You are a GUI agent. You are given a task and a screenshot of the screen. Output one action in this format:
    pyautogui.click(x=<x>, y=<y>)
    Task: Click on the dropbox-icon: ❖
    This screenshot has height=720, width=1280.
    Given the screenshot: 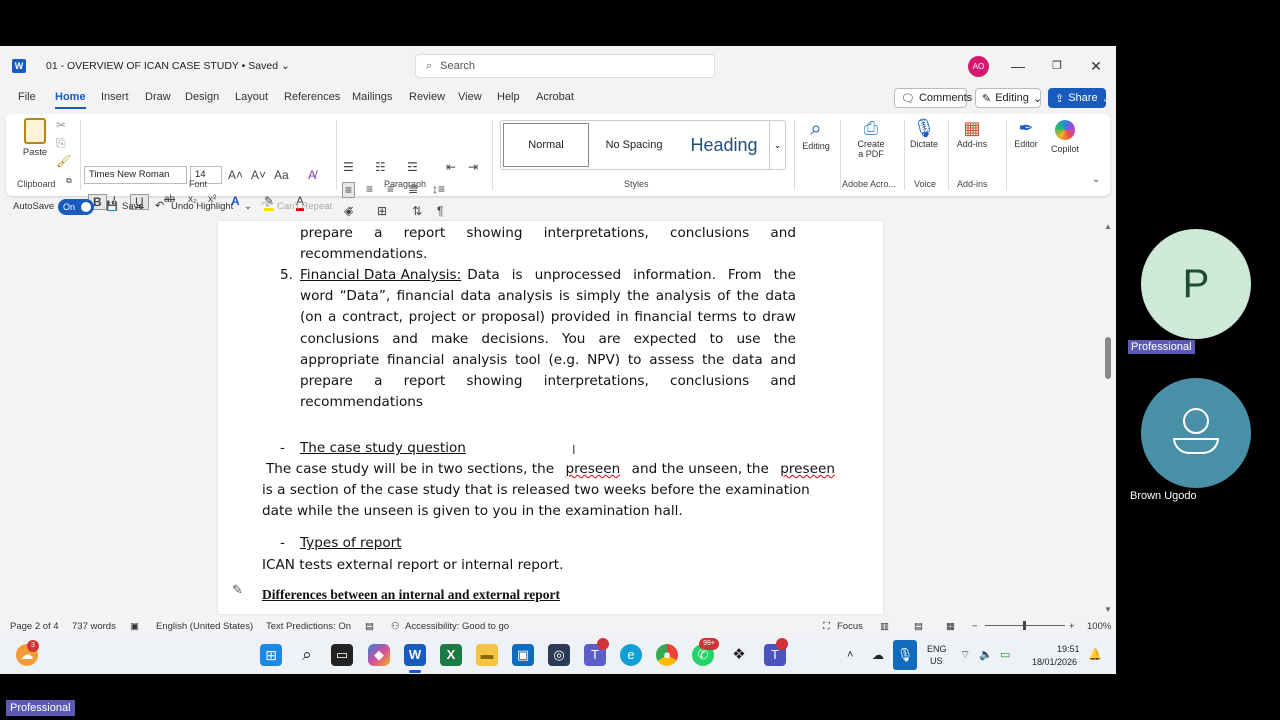 What is the action you would take?
    pyautogui.click(x=739, y=655)
    